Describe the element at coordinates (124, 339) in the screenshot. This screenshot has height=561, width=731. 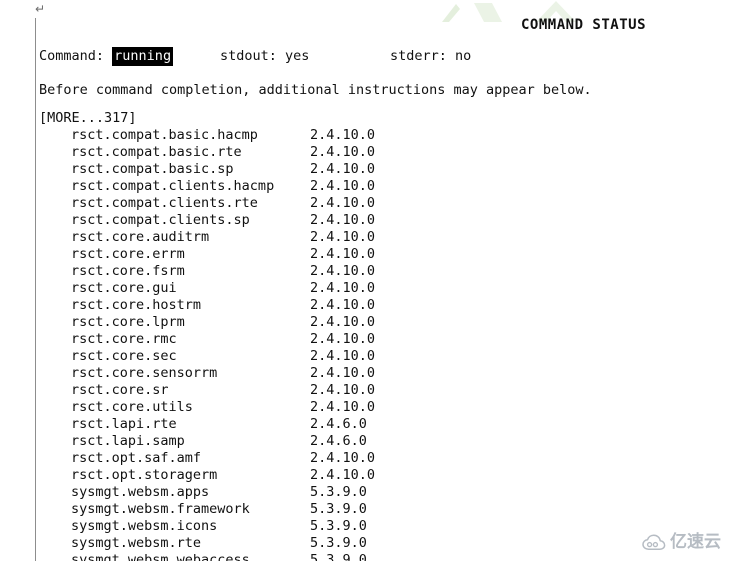
I see `package-name: rsct.core.rmc` at that location.